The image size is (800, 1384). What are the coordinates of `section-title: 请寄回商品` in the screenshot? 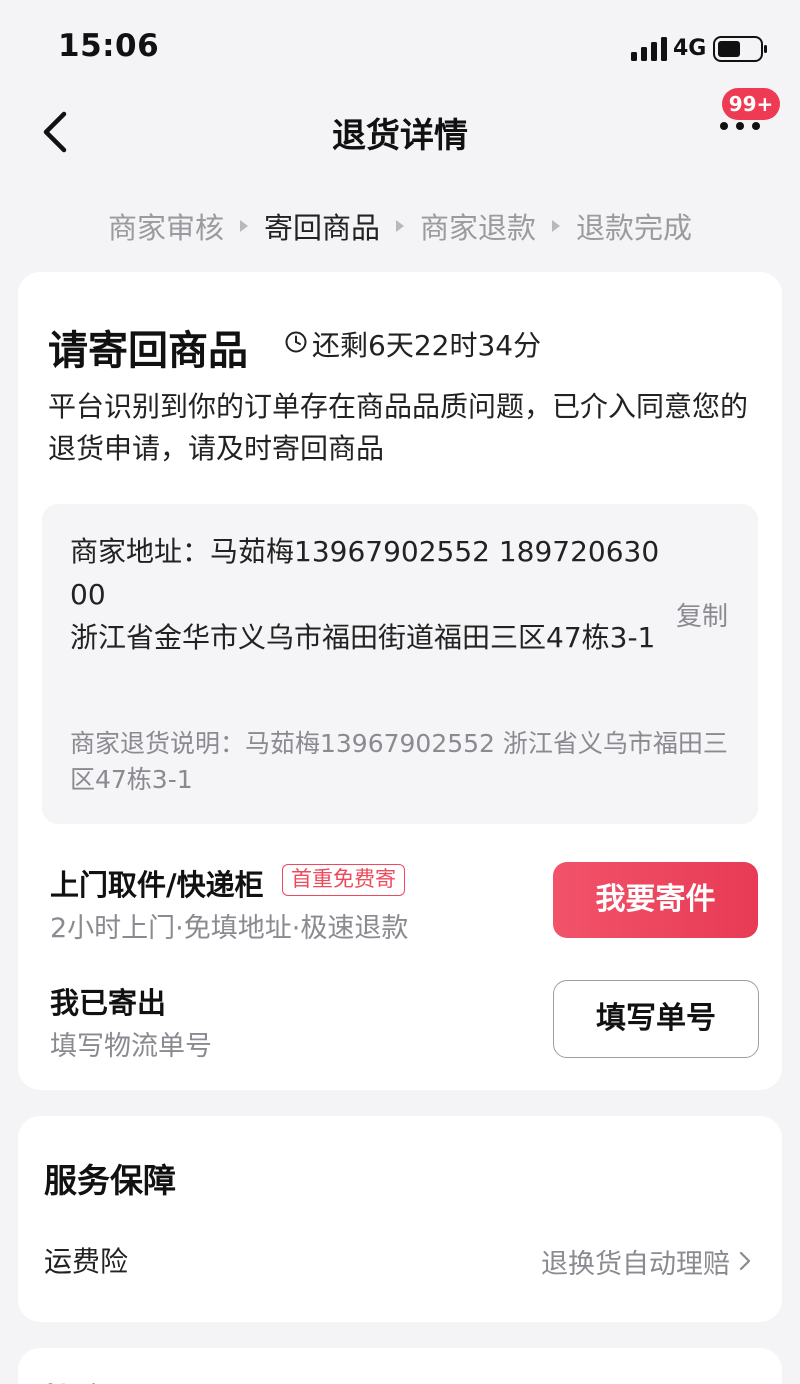 It's located at (148, 351).